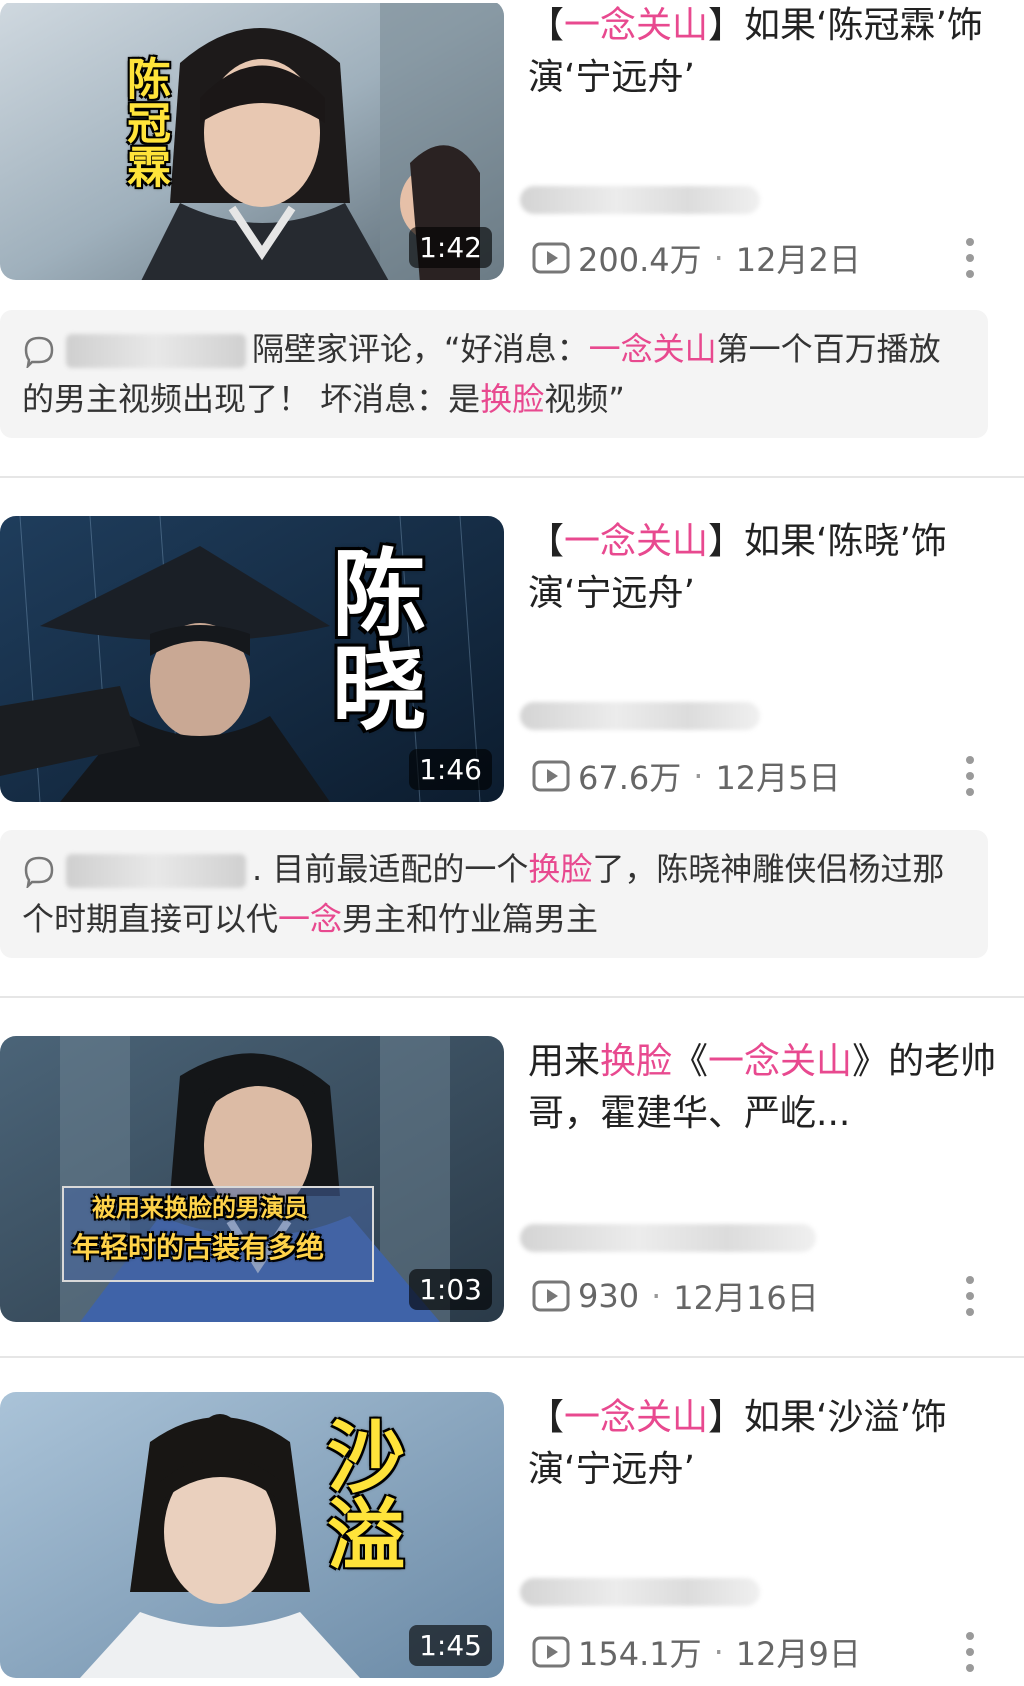 This screenshot has height=1686, width=1024. I want to click on video-title-2: 【一念关山】如果‘陈晓’饰演‘宁远舟’, so click(763, 568).